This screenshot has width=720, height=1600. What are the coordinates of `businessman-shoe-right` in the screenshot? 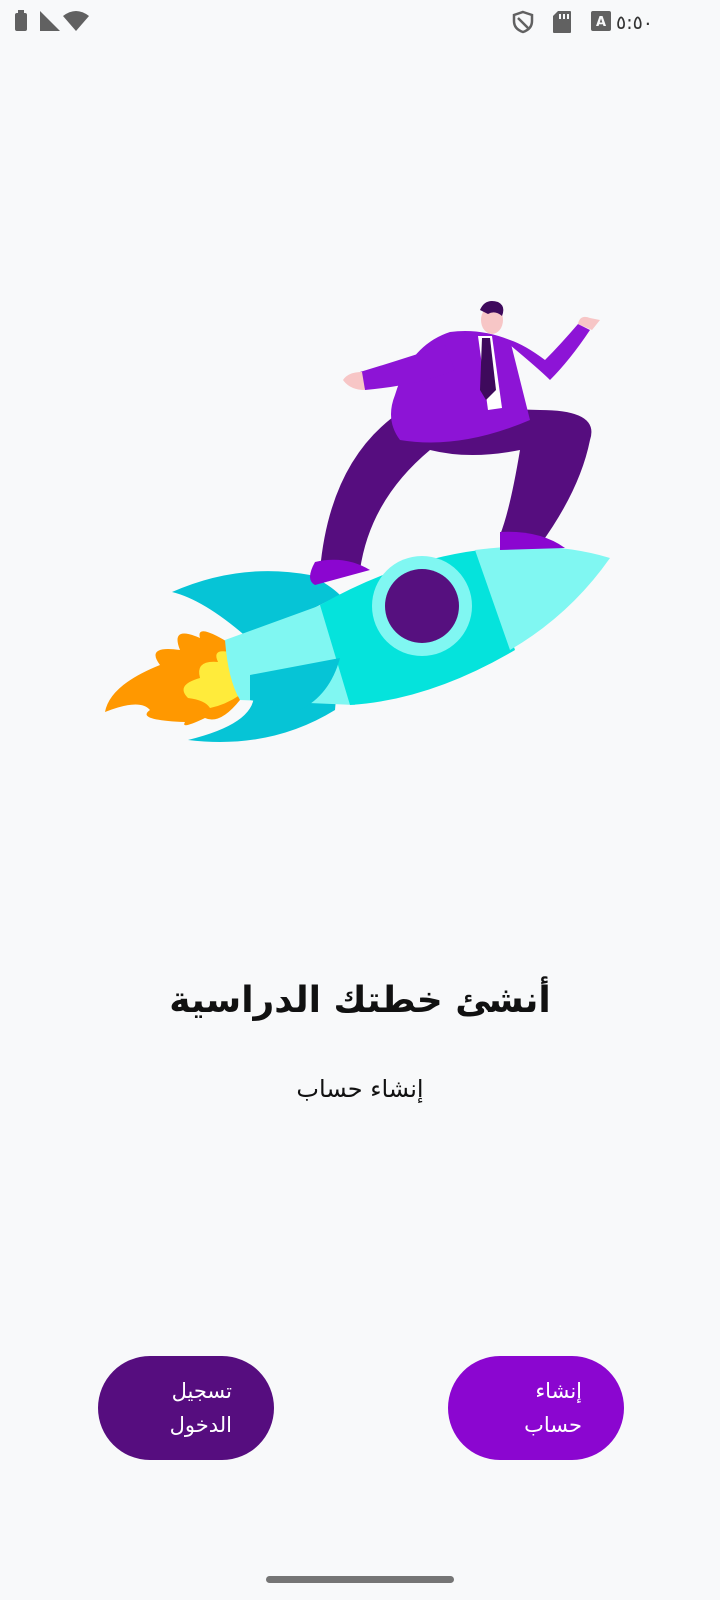 It's located at (532, 540).